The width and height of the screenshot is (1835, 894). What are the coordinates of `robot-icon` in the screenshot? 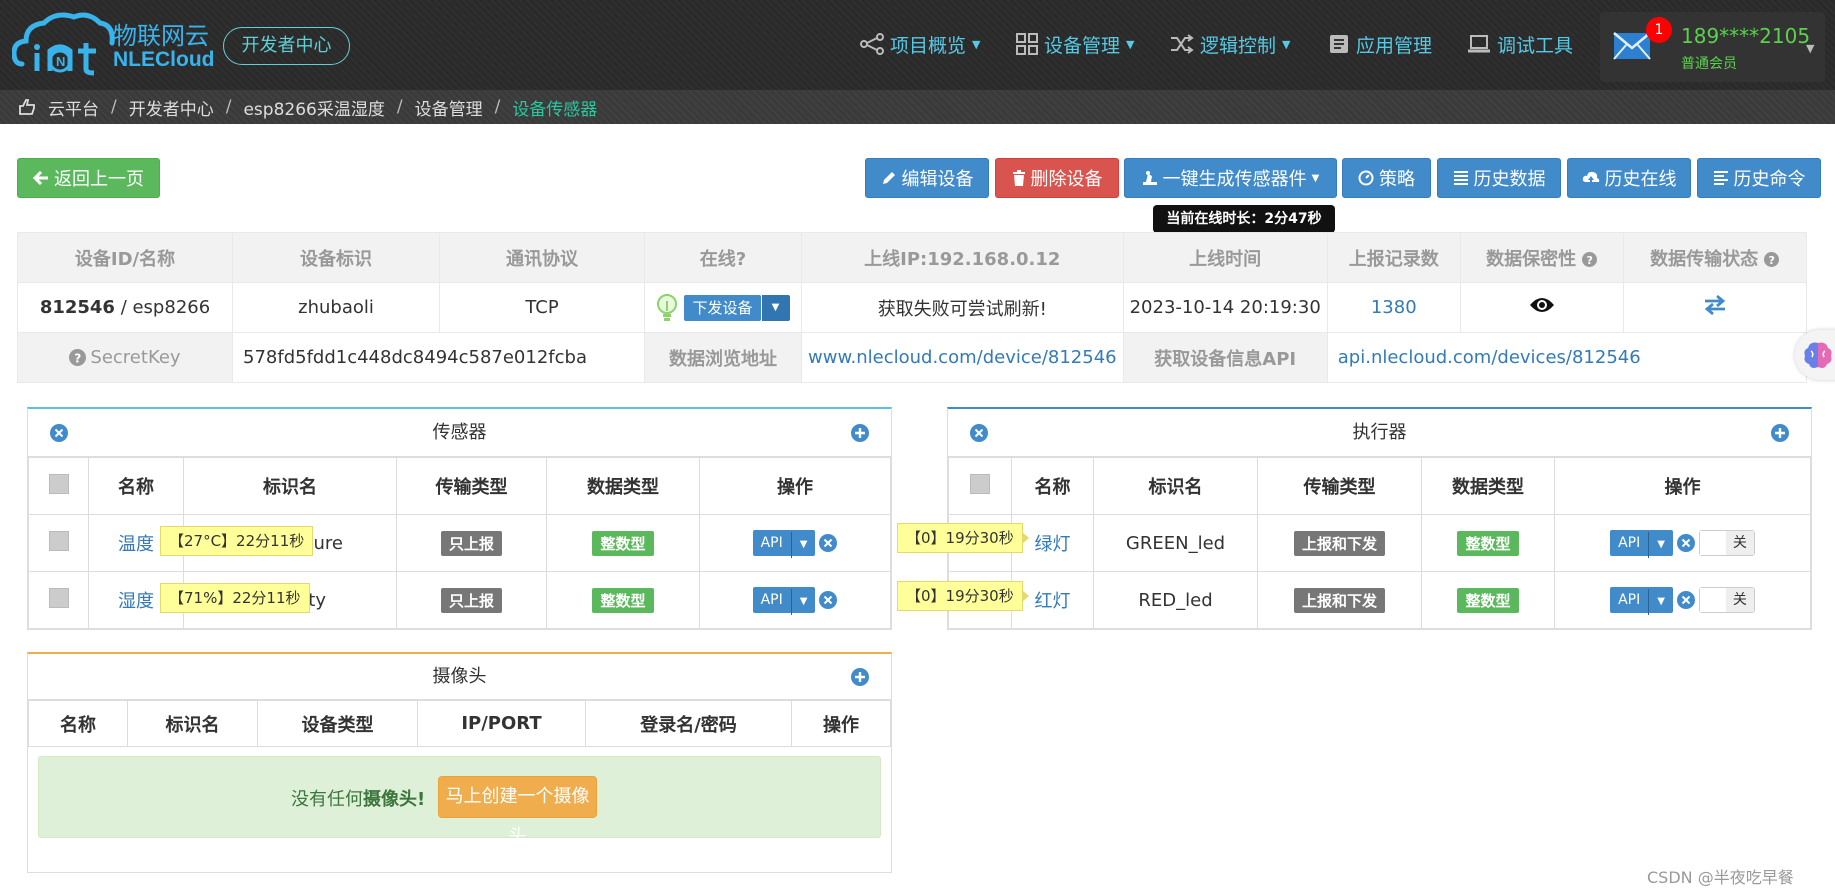 It's located at (1149, 178).